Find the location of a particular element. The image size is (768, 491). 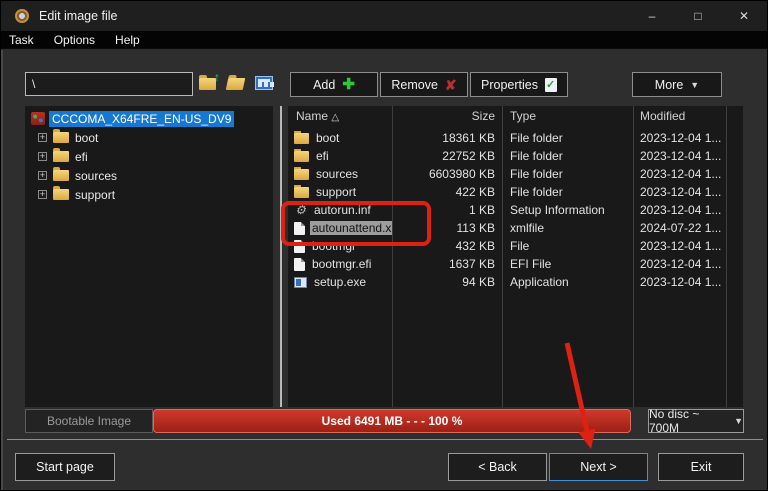

column-header-modified: Modified is located at coordinates (662, 116).